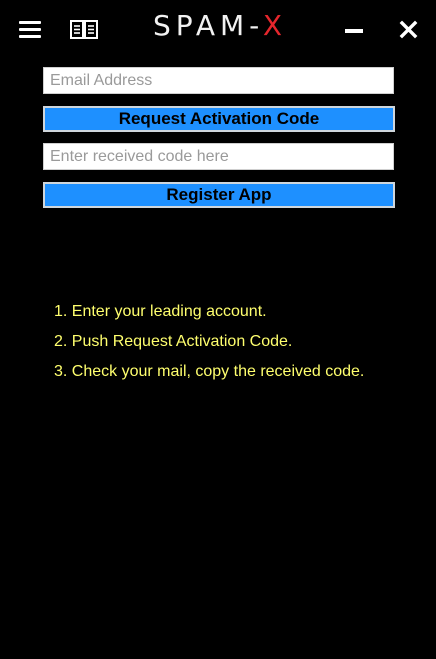  Describe the element at coordinates (409, 29) in the screenshot. I see `close-icon` at that location.